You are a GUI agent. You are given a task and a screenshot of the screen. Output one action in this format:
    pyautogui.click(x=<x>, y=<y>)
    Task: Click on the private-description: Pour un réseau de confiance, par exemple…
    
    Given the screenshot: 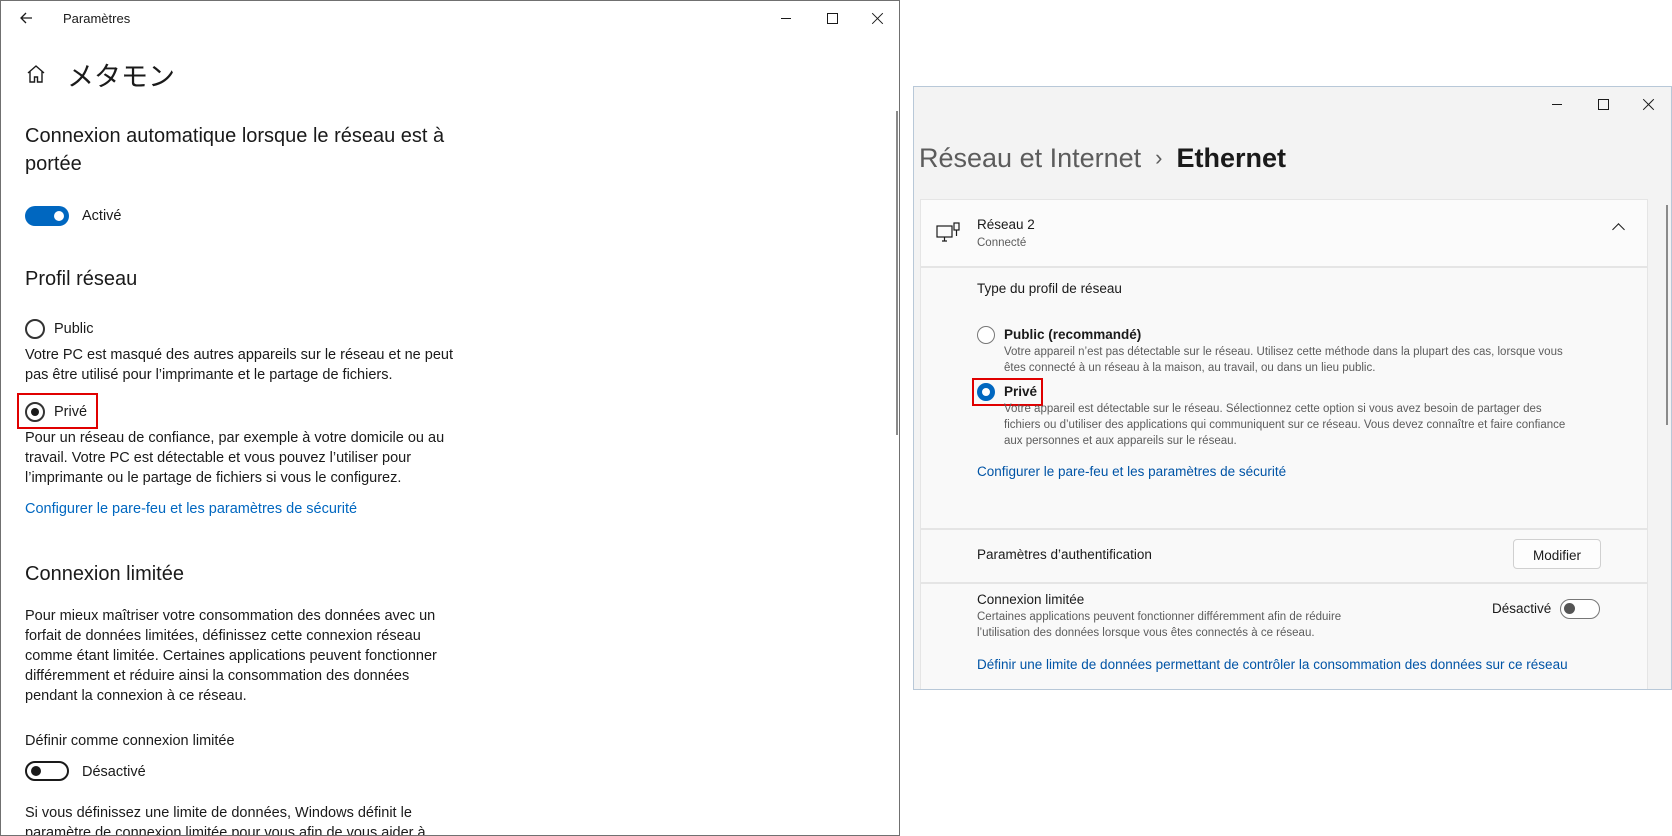 What is the action you would take?
    pyautogui.click(x=235, y=458)
    